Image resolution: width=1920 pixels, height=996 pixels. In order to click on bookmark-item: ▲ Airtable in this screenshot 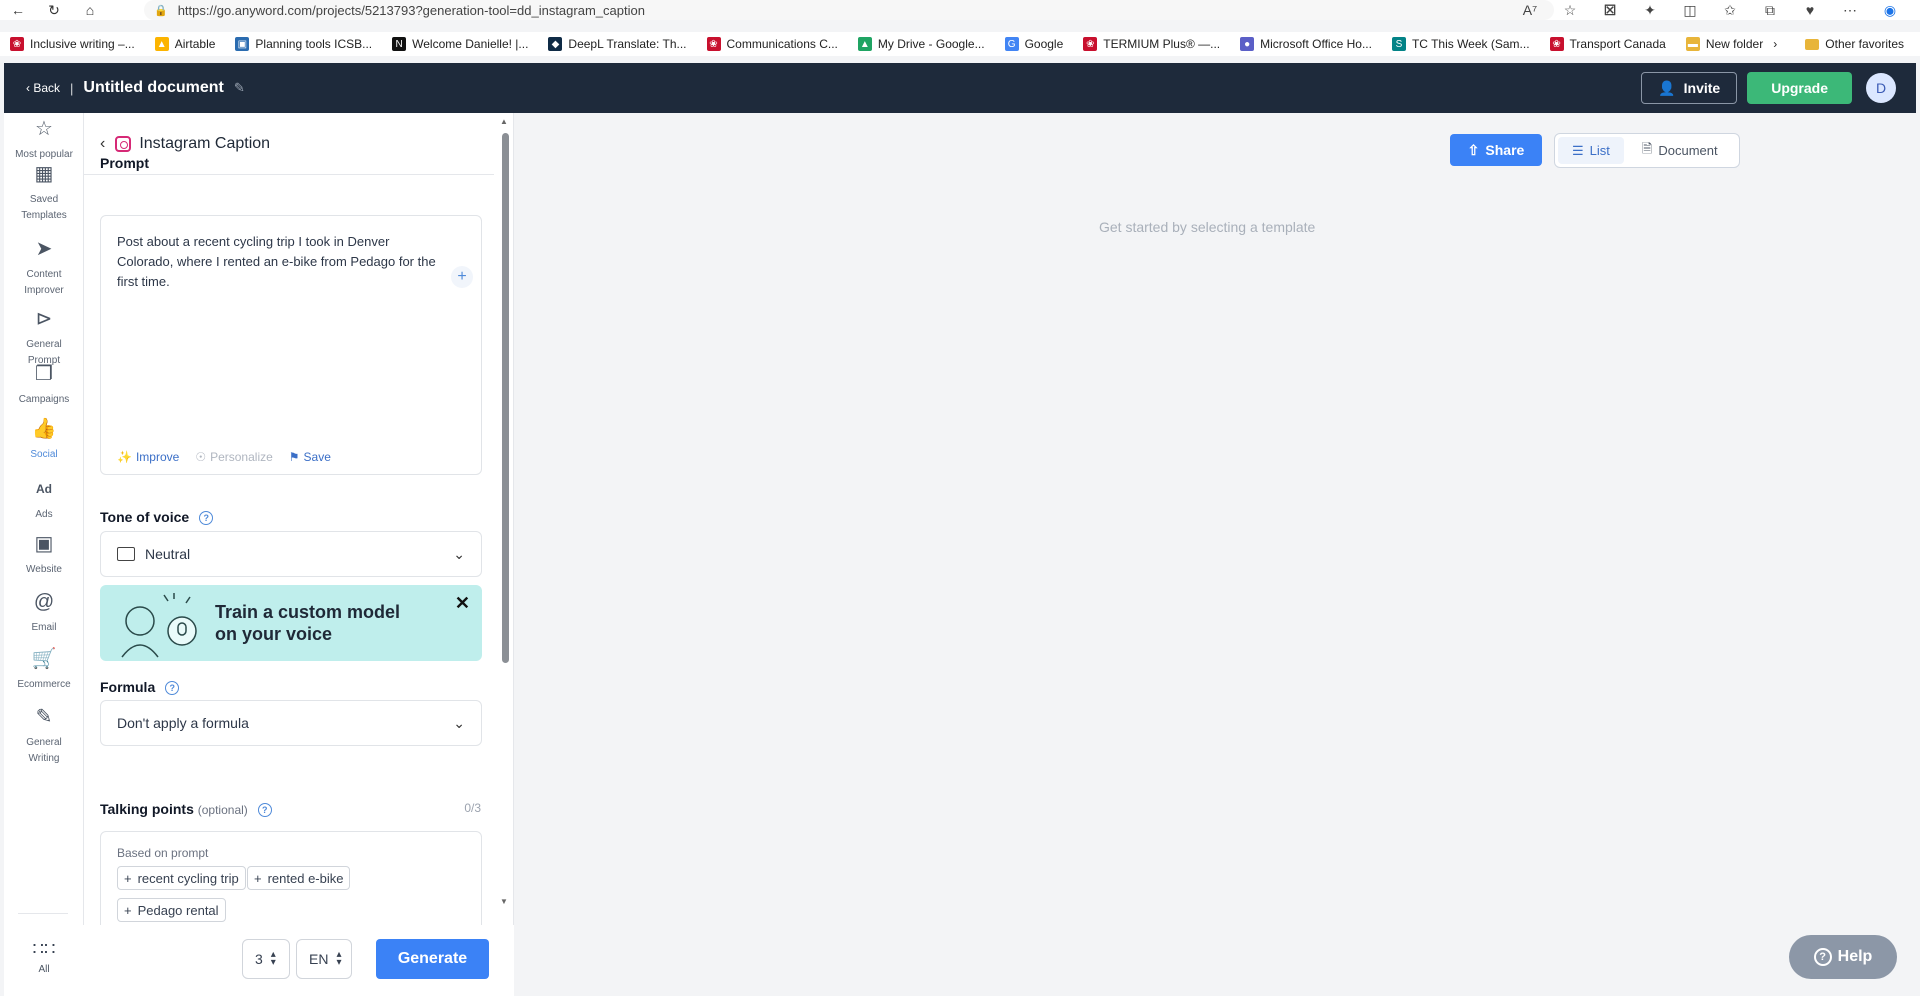, I will do `click(185, 44)`.